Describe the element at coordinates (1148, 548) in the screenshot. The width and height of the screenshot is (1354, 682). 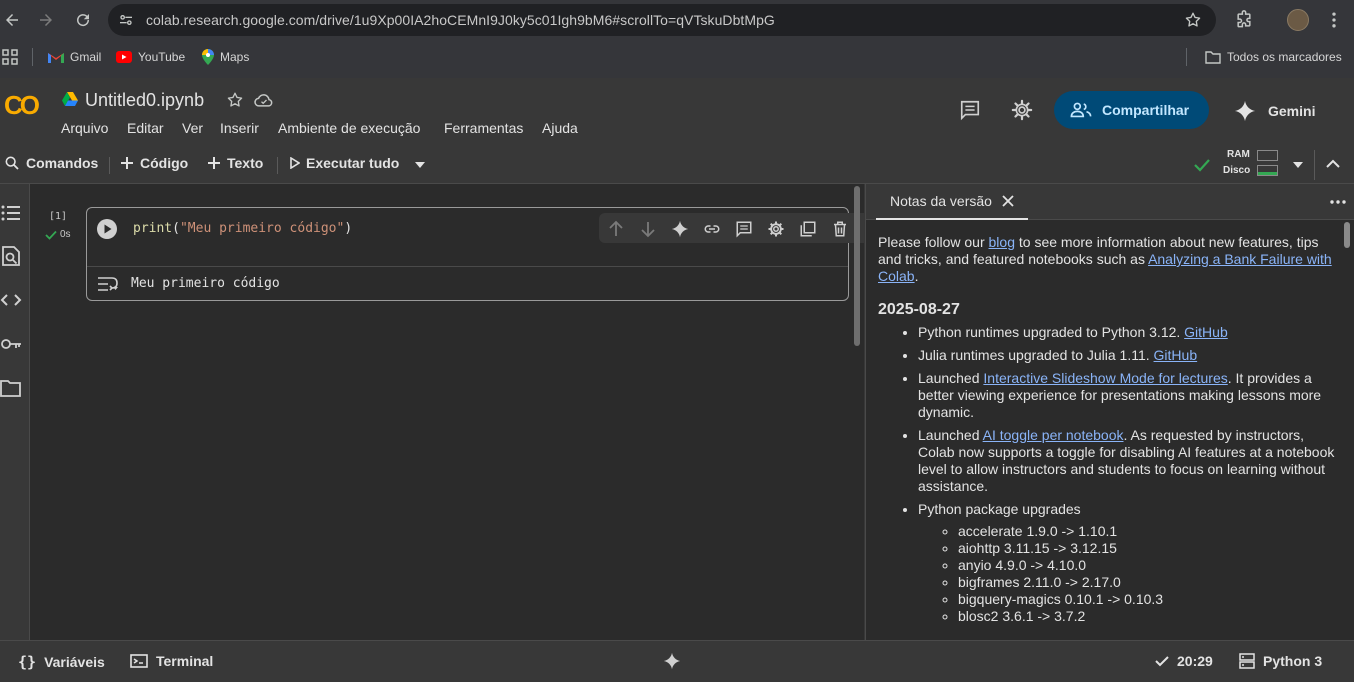
I see `package-item: aiohttp 3.11.15 -> 3.12.15` at that location.